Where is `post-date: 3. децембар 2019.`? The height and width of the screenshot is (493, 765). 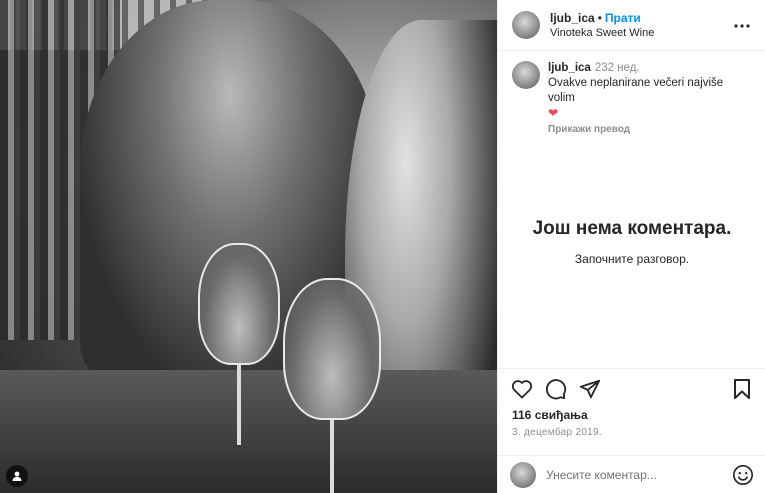
post-date: 3. децембар 2019. is located at coordinates (557, 432).